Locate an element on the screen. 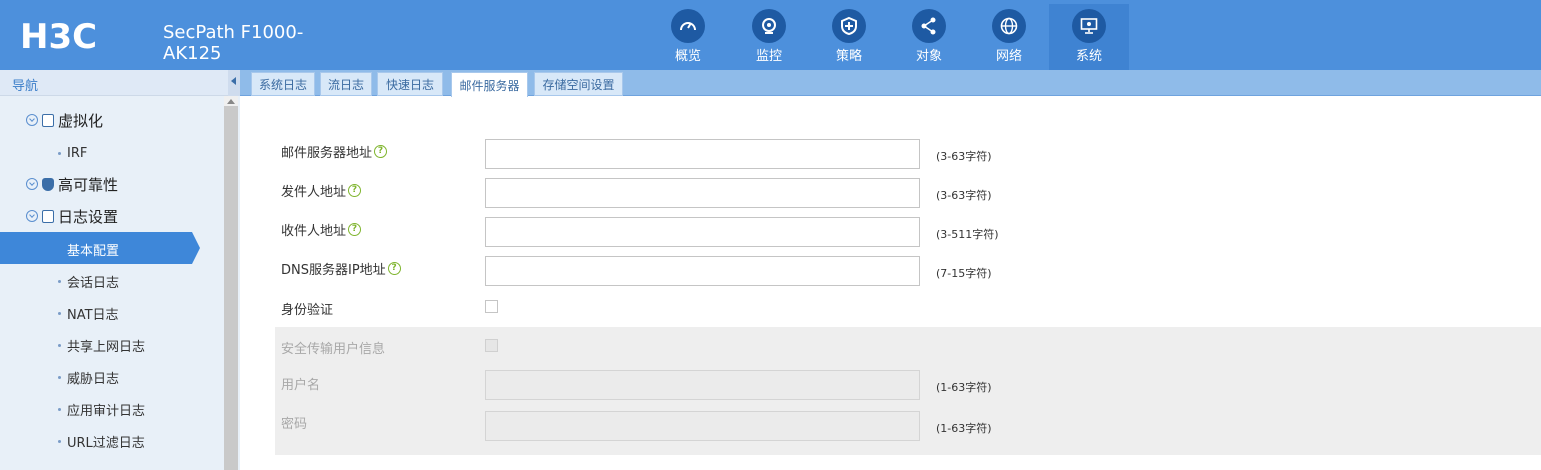  tree-group-high-availability: 高可靠性 is located at coordinates (72, 184).